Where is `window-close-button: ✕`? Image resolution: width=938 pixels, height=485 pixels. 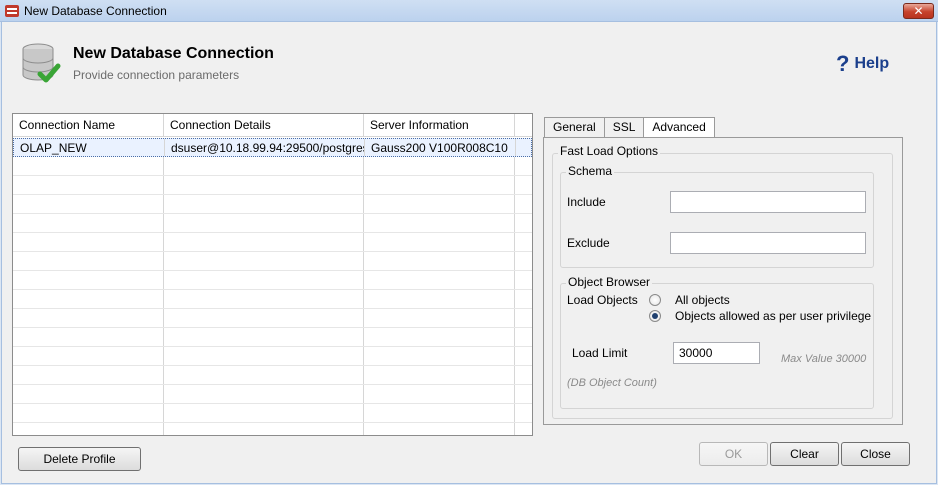
window-close-button: ✕ is located at coordinates (918, 11).